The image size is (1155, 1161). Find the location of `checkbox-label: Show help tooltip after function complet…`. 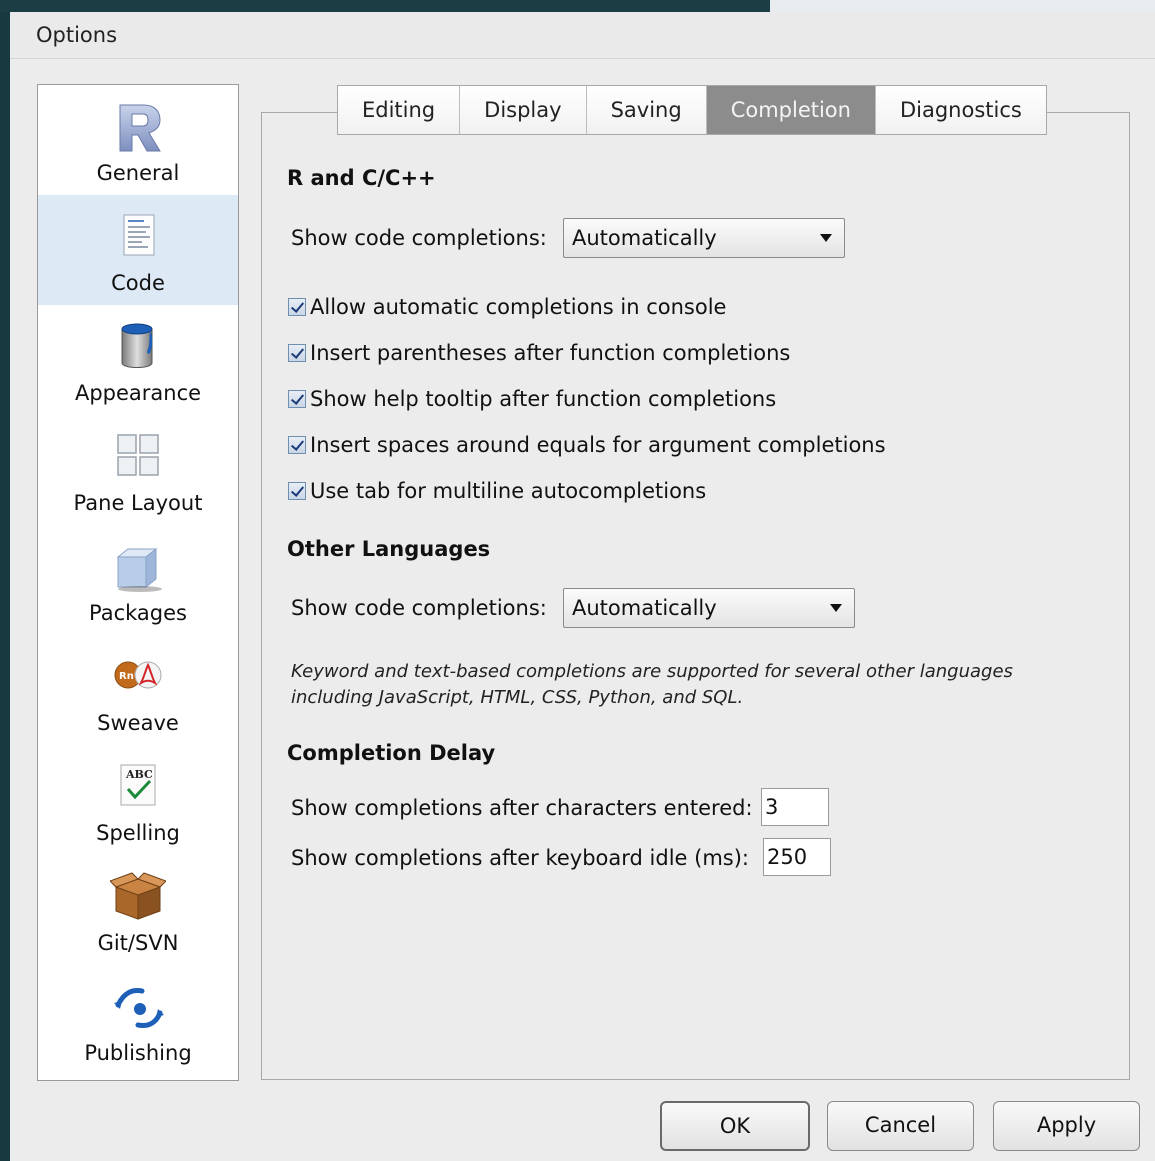

checkbox-label: Show help tooltip after function complet… is located at coordinates (543, 399).